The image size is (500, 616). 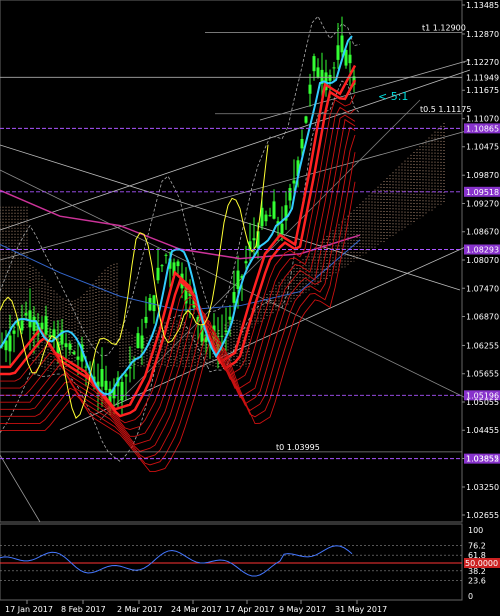 I want to click on osc-tick-label: 100, so click(x=475, y=530).